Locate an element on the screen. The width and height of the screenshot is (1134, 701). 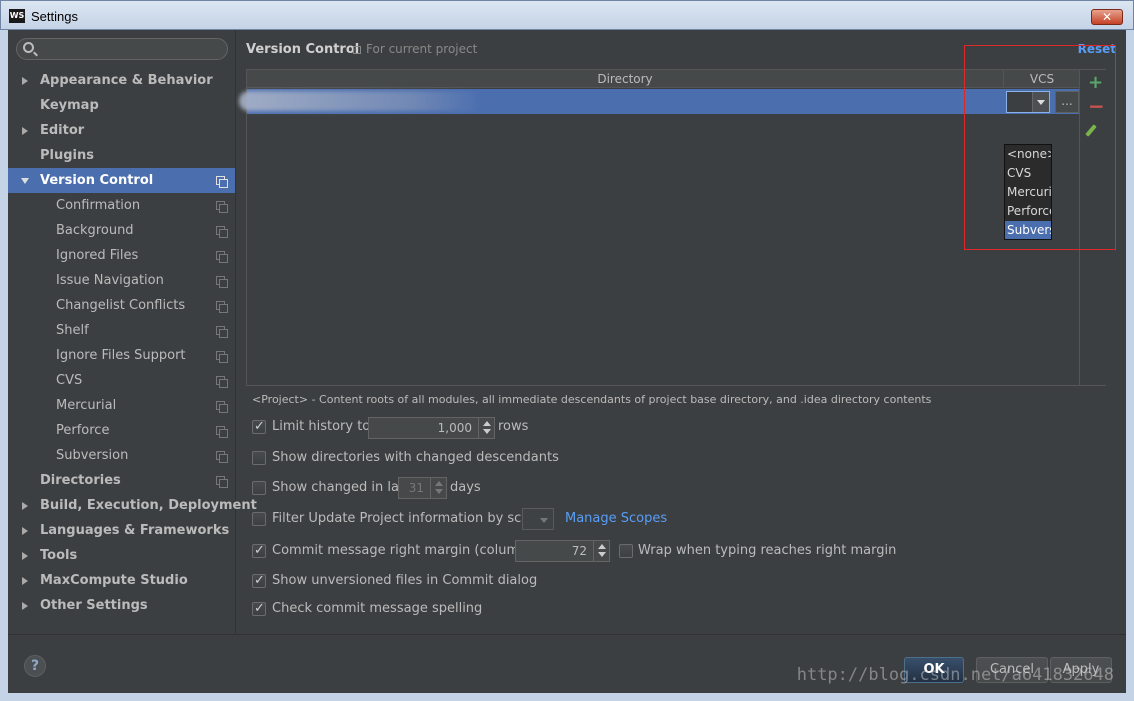
sidebar-item-other-settings: Other Settings is located at coordinates (121, 605).